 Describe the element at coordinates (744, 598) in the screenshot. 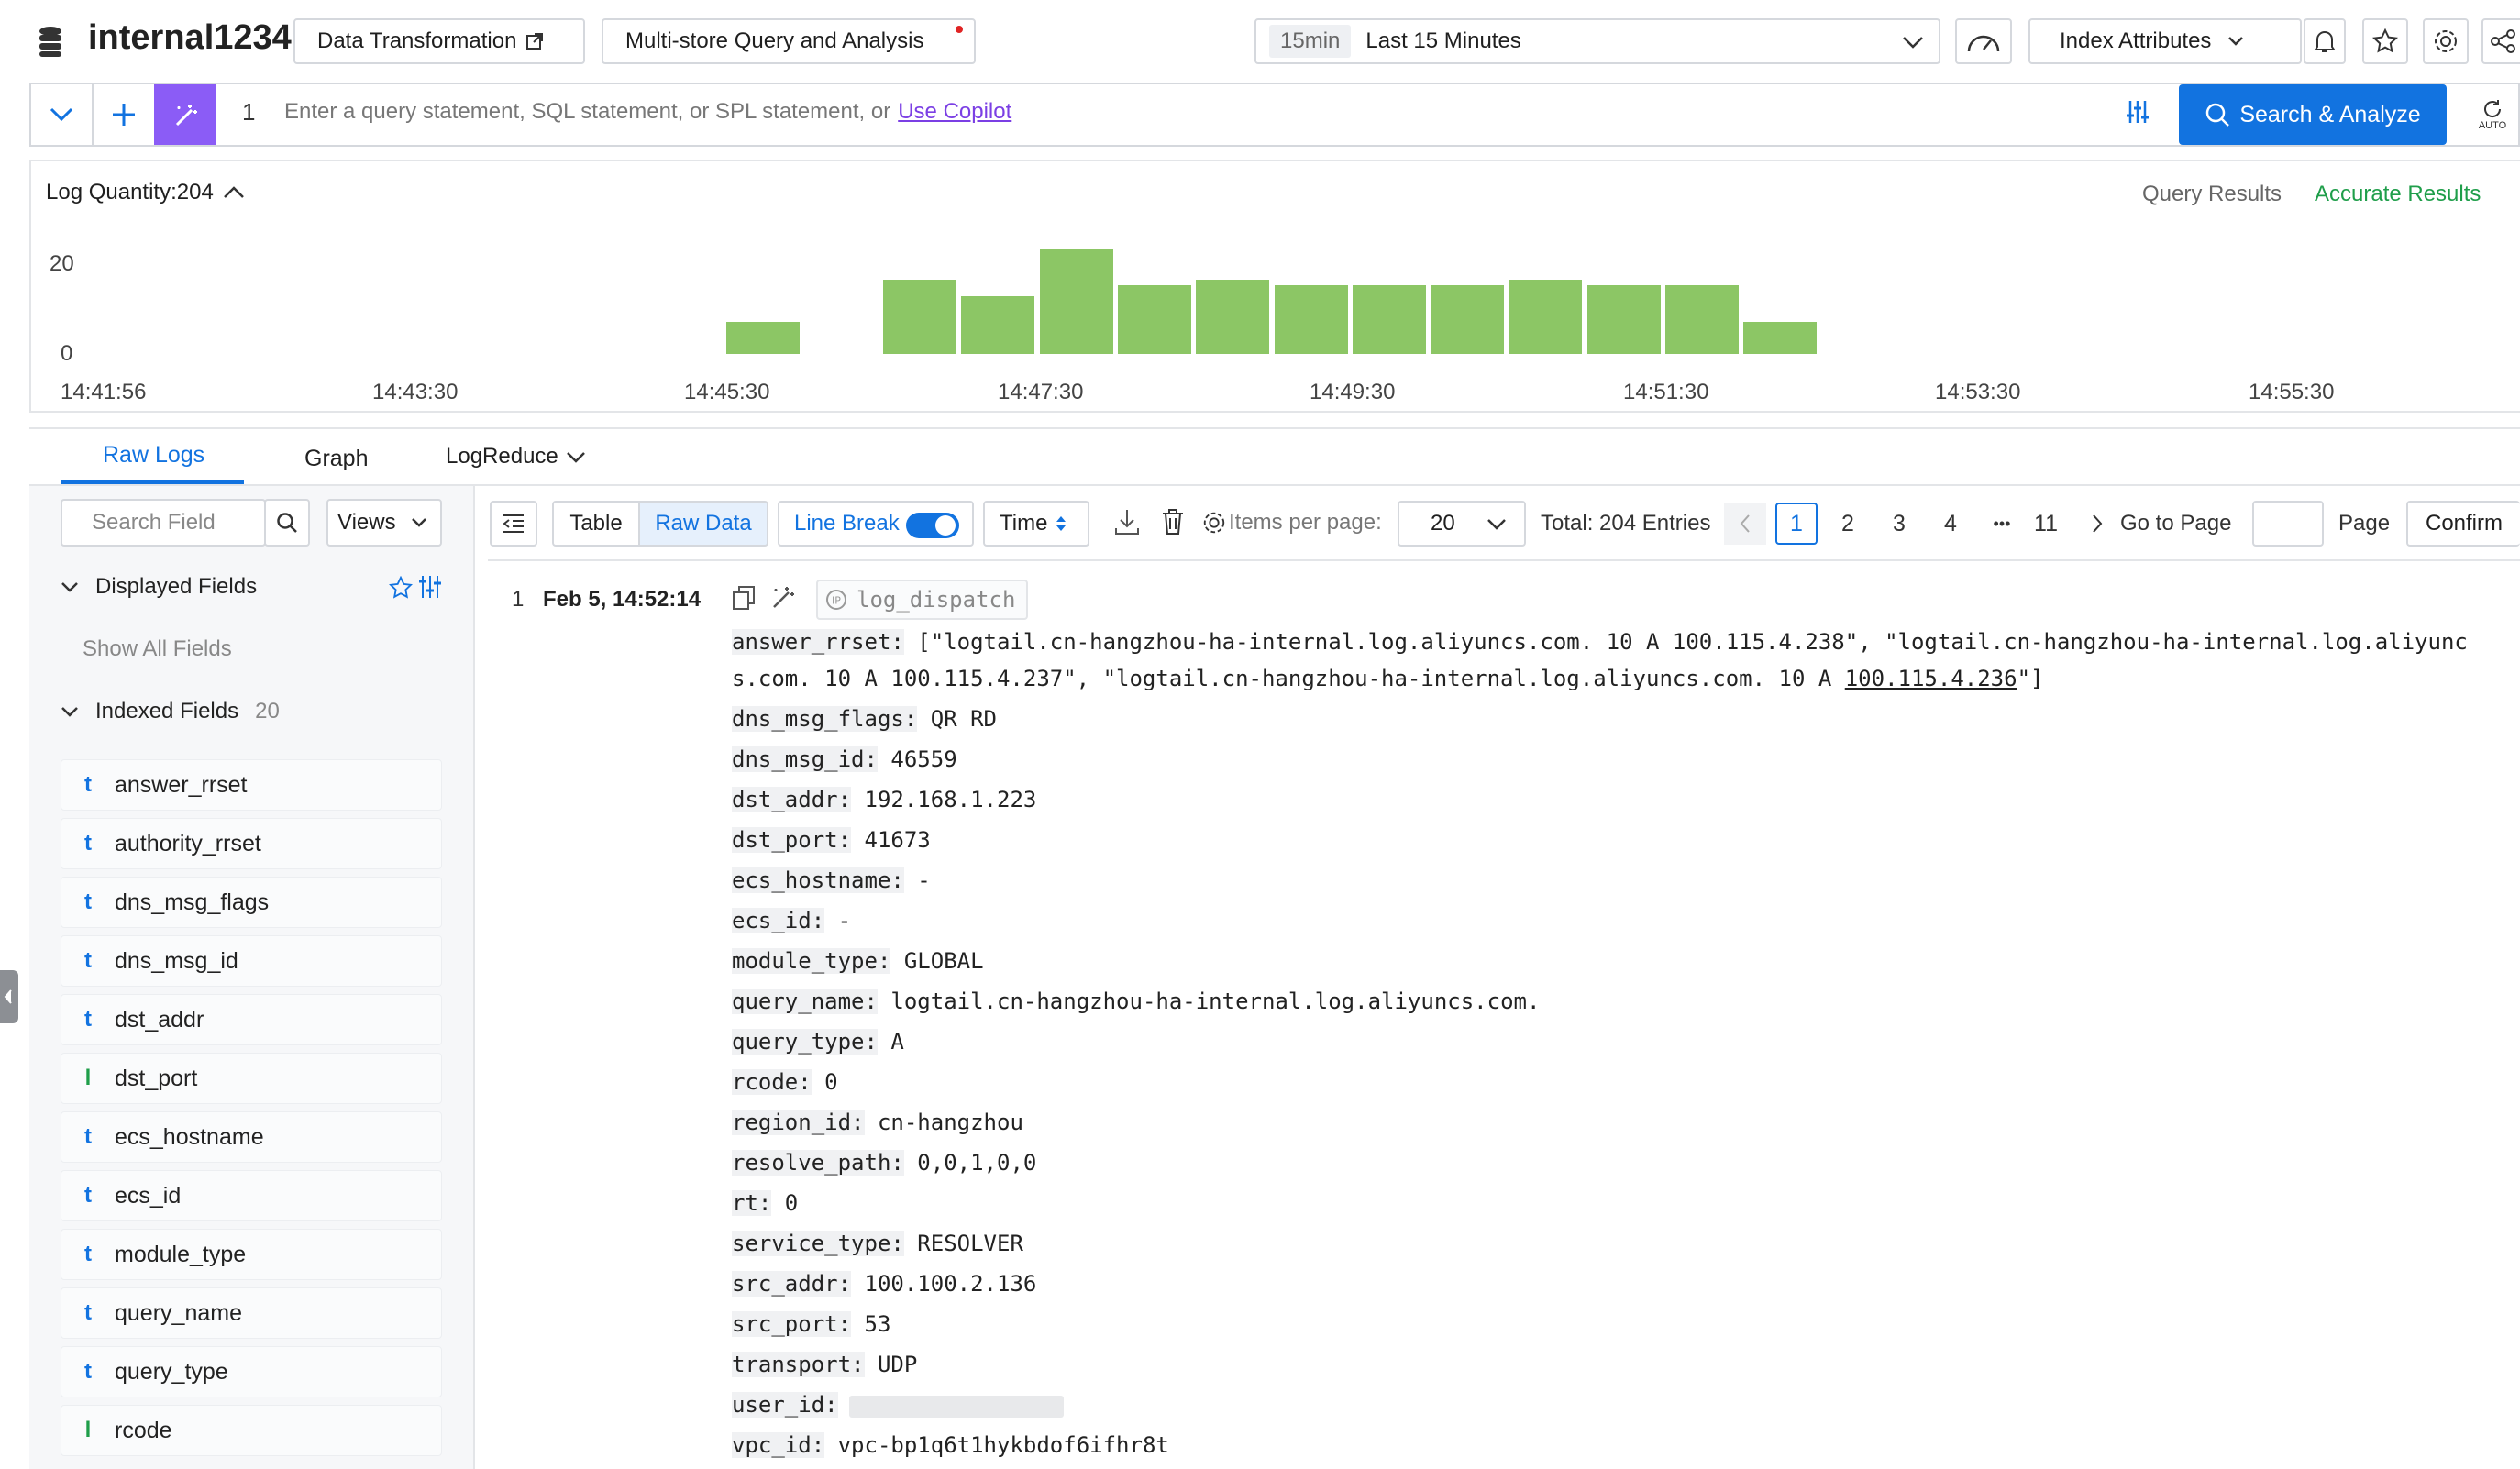

I see `copy-icon` at that location.